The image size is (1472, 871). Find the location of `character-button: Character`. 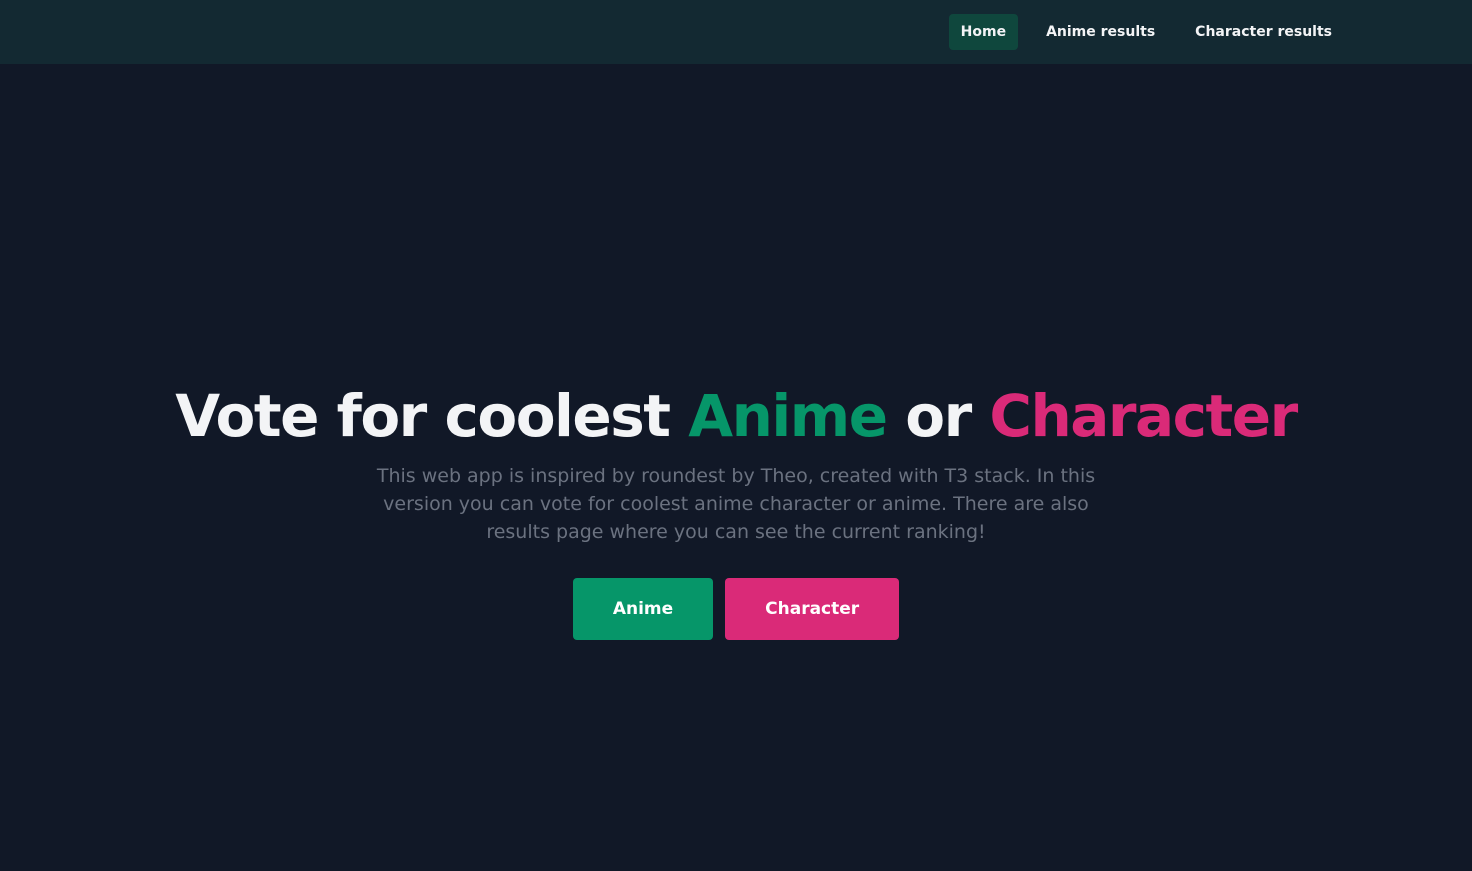

character-button: Character is located at coordinates (812, 609).